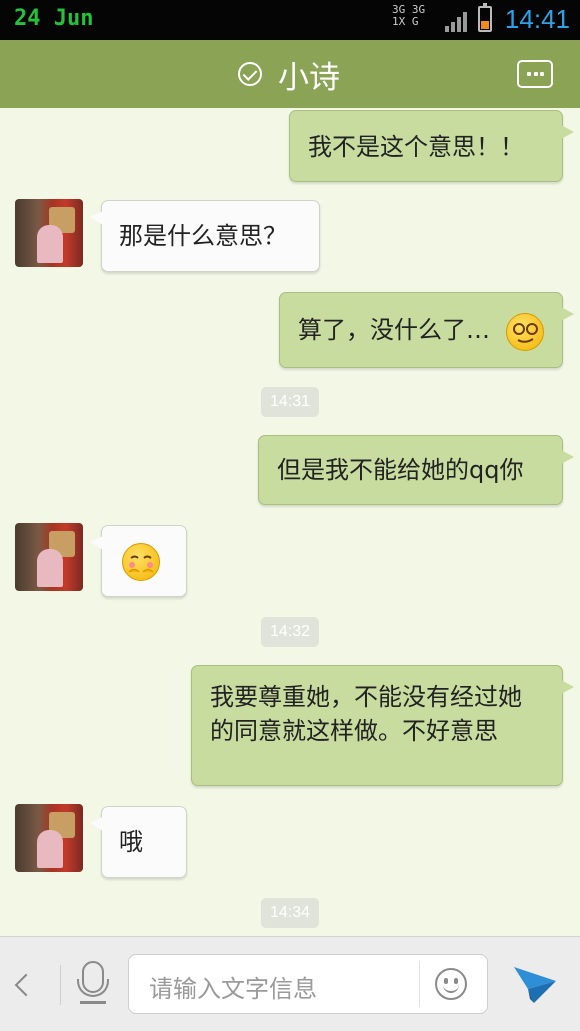 The width and height of the screenshot is (580, 1031). Describe the element at coordinates (451, 984) in the screenshot. I see `smiley-icon` at that location.